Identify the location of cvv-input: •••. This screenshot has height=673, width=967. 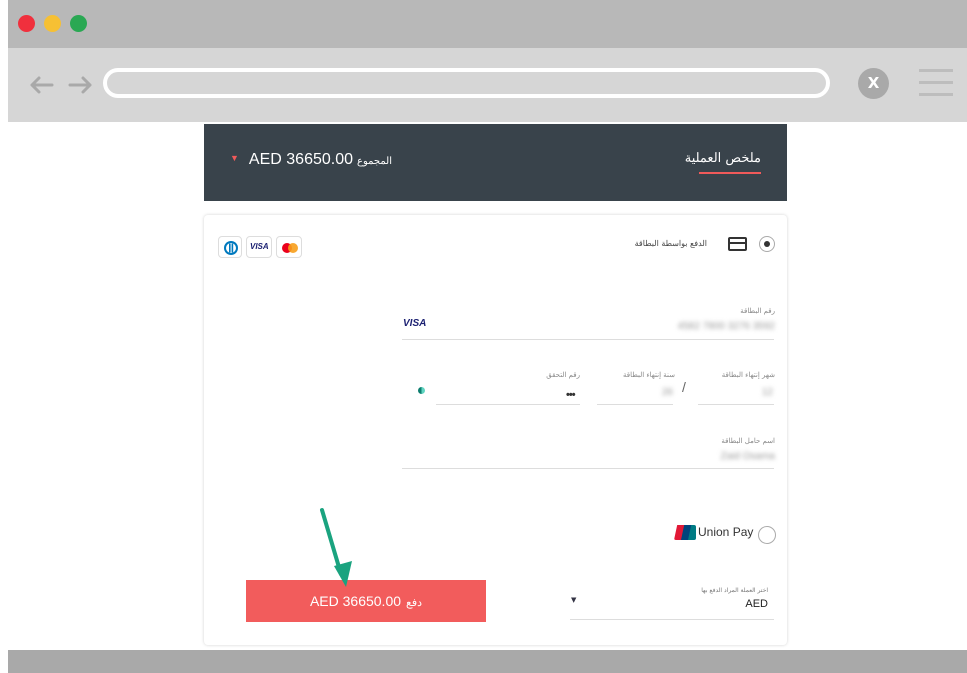
(571, 395).